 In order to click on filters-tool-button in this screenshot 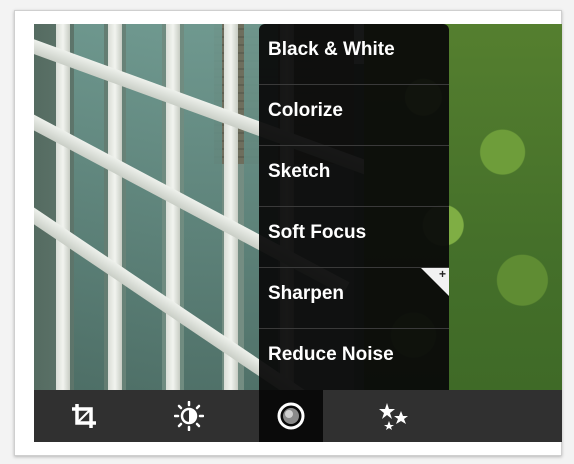, I will do `click(291, 416)`.